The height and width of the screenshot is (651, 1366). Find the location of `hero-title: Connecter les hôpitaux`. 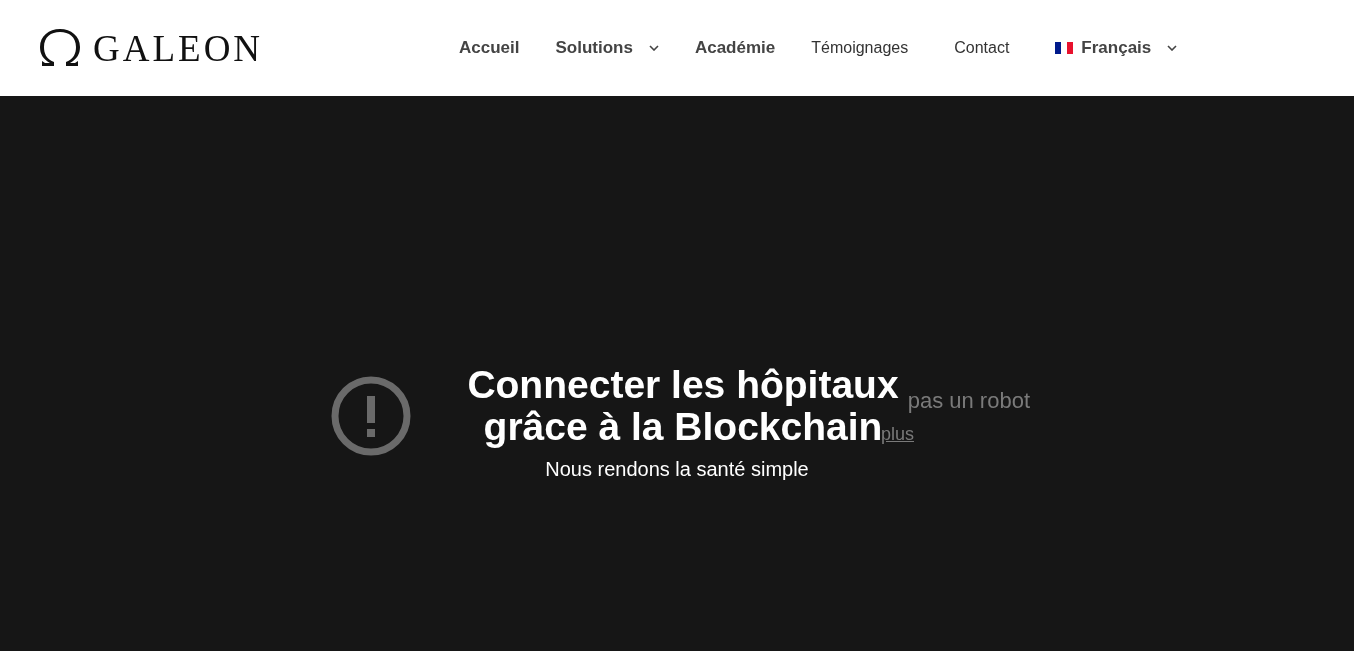

hero-title: Connecter les hôpitaux is located at coordinates (683, 385).